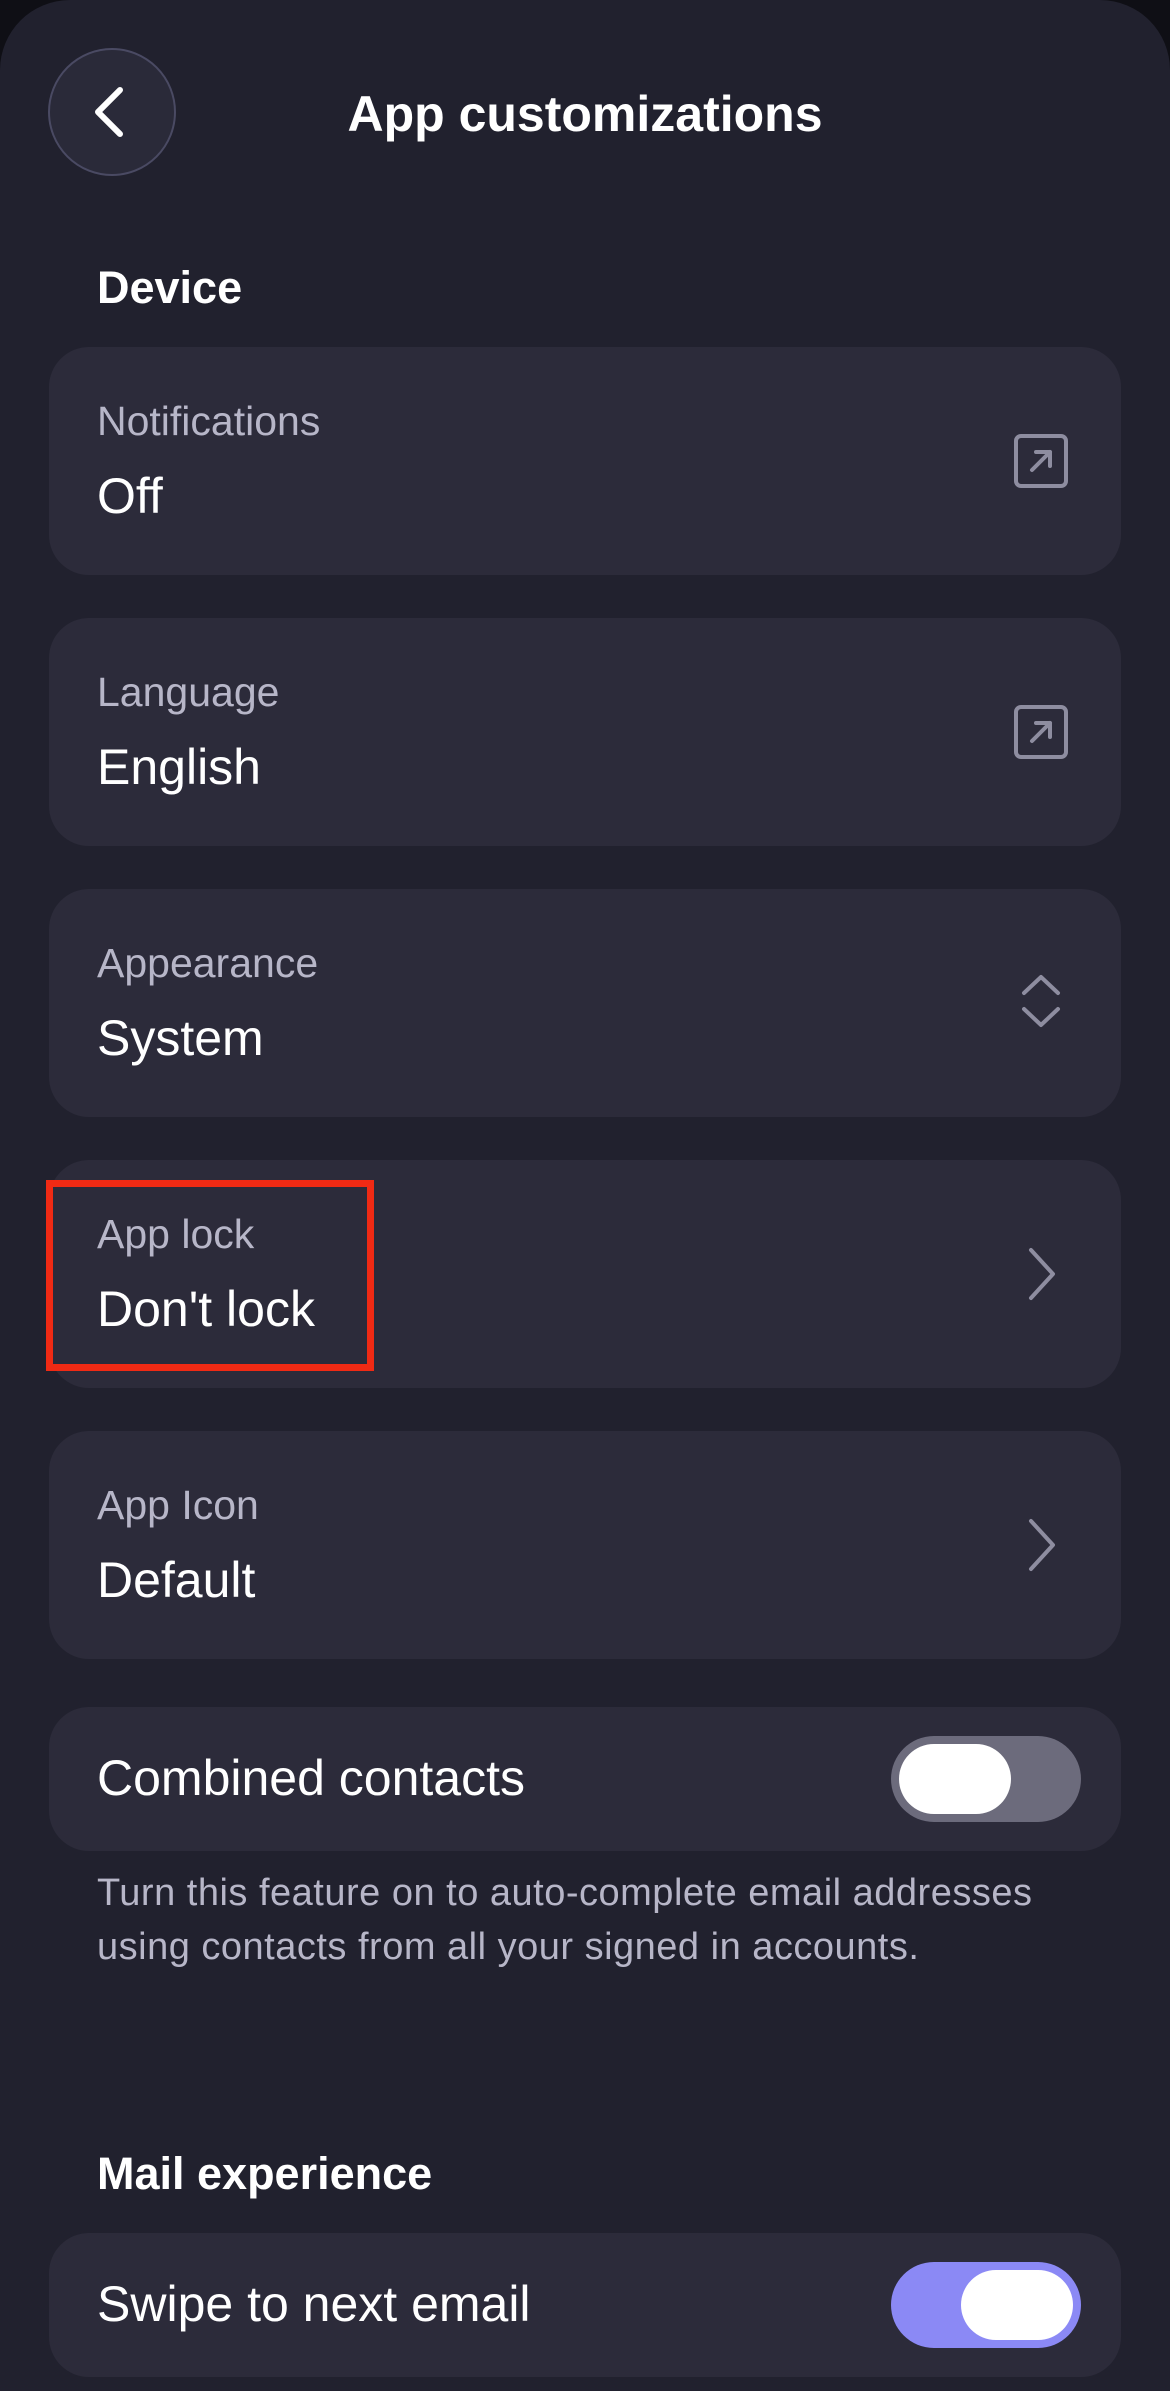 The width and height of the screenshot is (1170, 2391). What do you see at coordinates (179, 767) in the screenshot?
I see `language-value: English` at bounding box center [179, 767].